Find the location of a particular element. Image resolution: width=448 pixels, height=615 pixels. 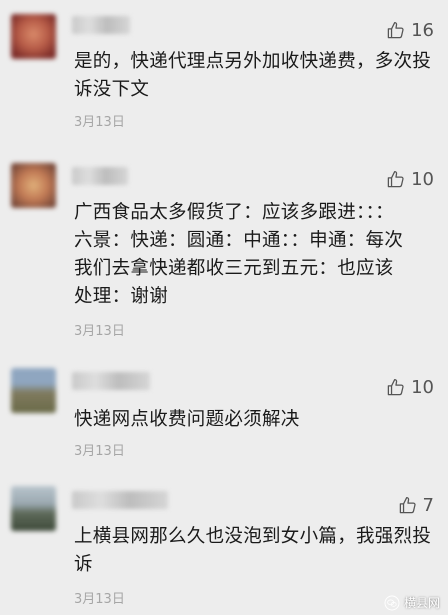

like-button: 16 is located at coordinates (410, 30).